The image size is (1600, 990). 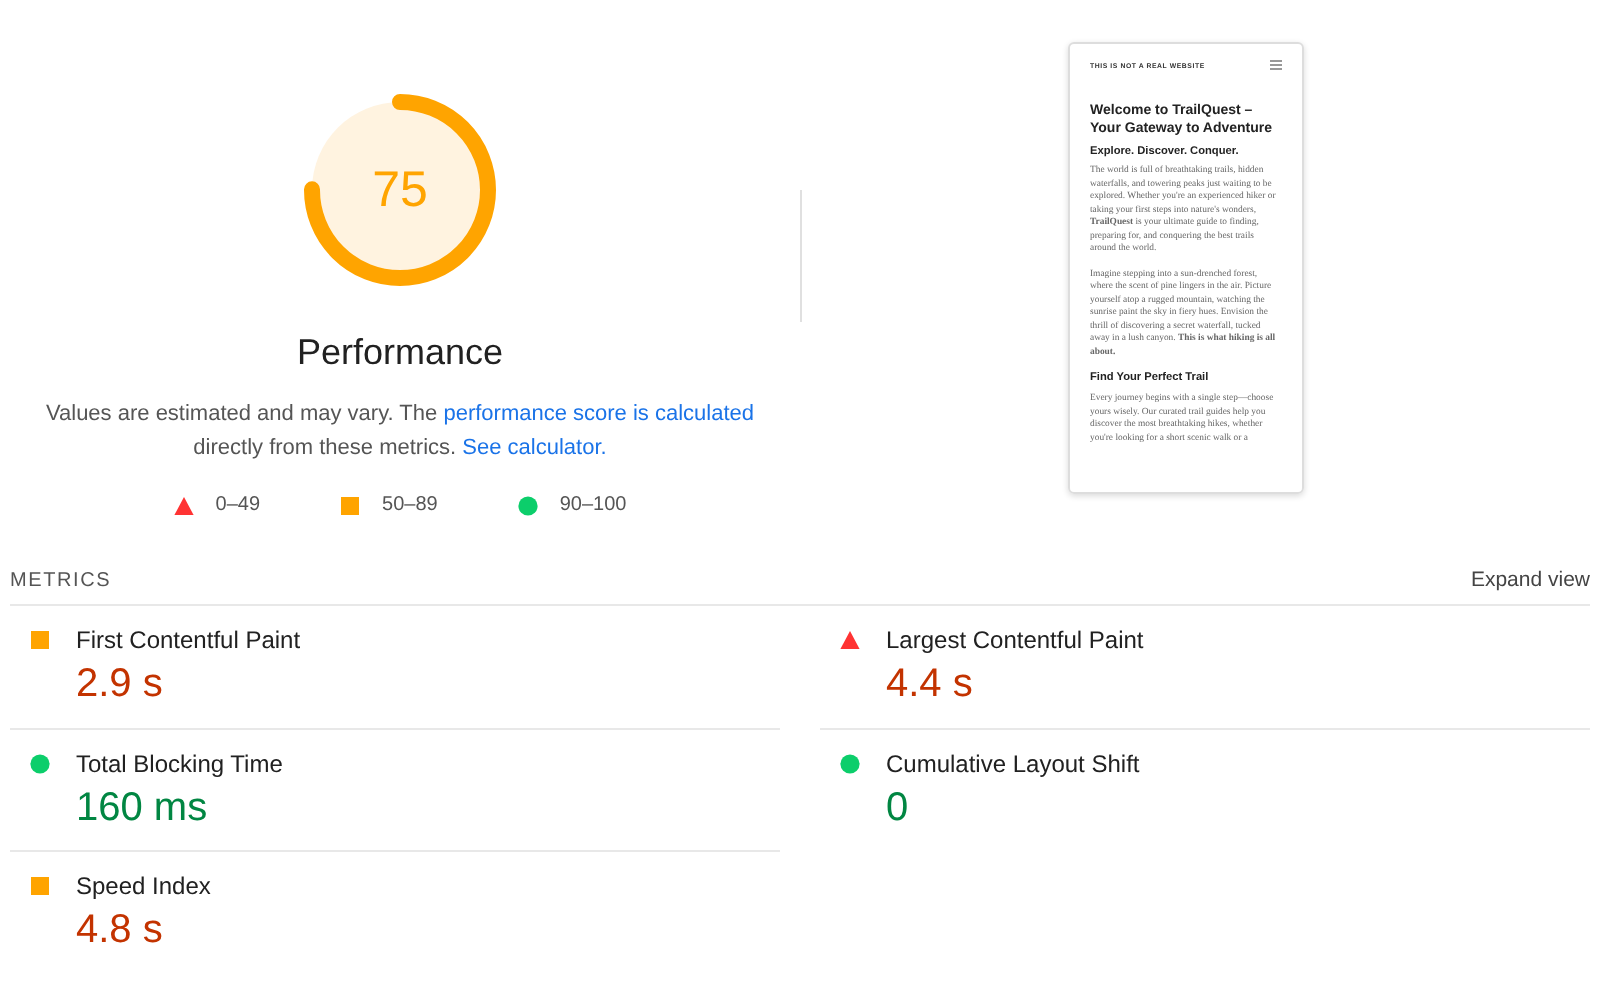 I want to click on metric-name: Largest Contentful Paint, so click(x=1015, y=640).